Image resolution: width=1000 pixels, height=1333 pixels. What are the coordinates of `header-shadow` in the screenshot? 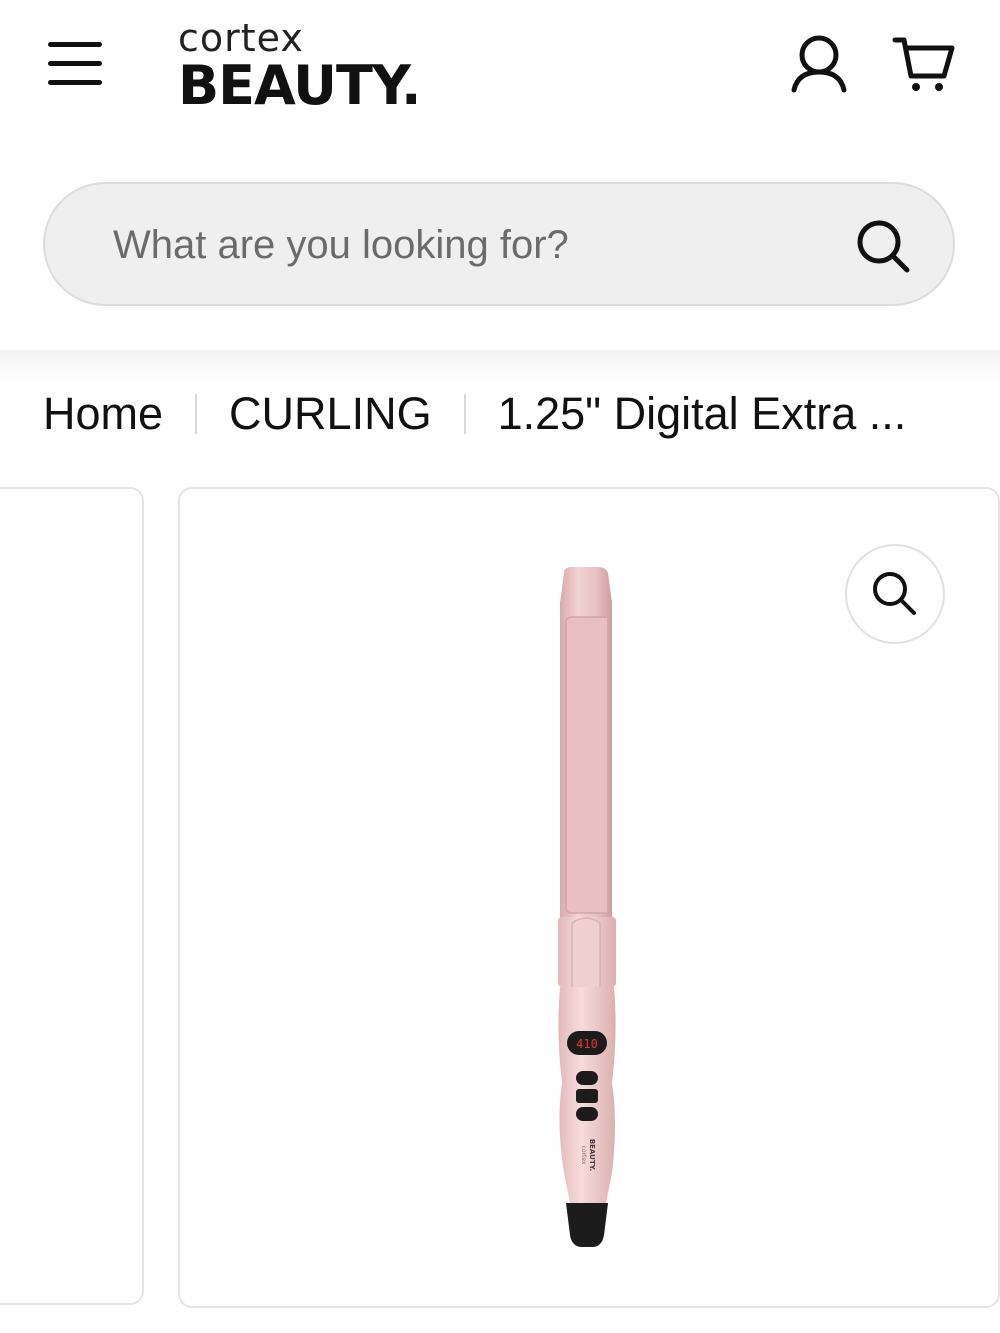 It's located at (500, 366).